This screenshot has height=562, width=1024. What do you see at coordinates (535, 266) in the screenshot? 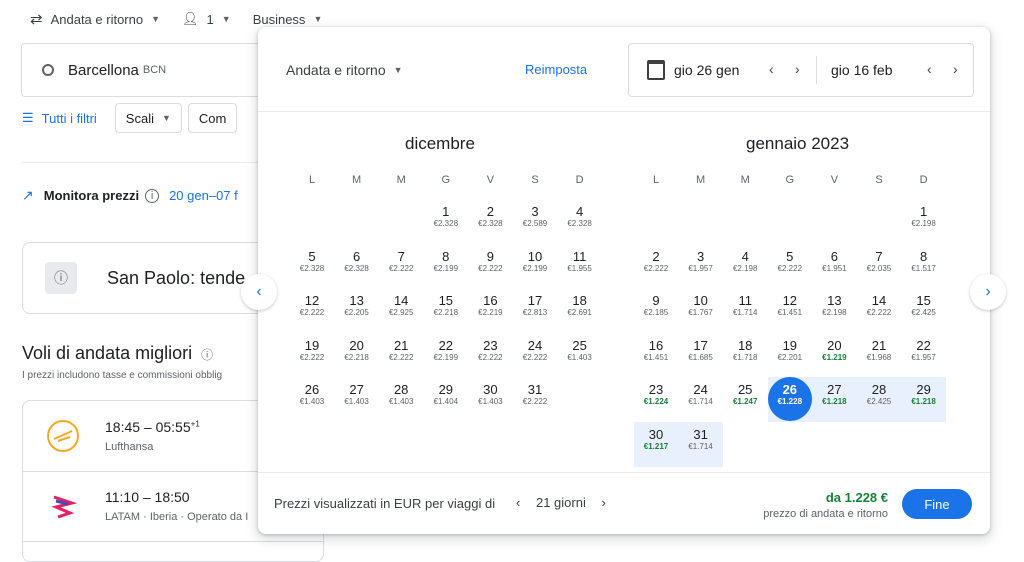
I see `calendar-day: 10 €2.199` at bounding box center [535, 266].